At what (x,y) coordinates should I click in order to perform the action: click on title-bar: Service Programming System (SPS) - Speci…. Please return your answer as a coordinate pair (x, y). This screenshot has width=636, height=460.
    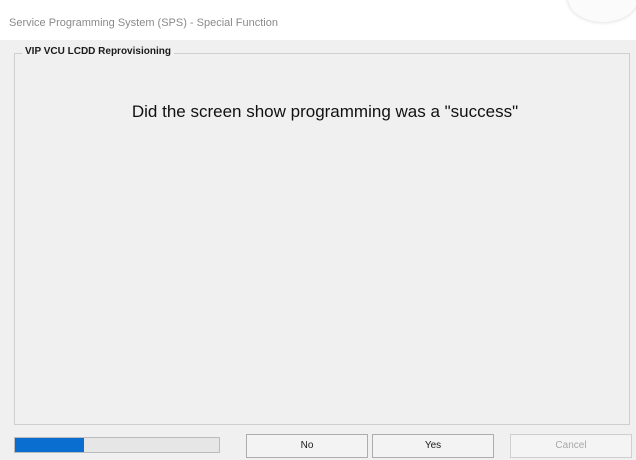
    Looking at the image, I should click on (318, 20).